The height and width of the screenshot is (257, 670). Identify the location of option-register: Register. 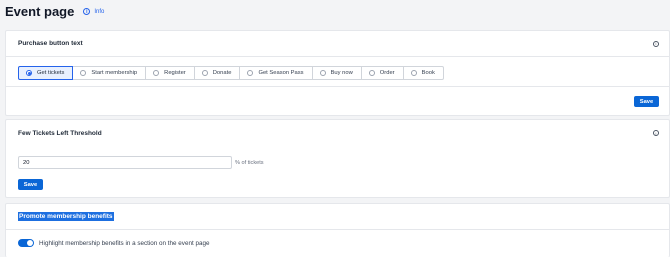
(170, 73).